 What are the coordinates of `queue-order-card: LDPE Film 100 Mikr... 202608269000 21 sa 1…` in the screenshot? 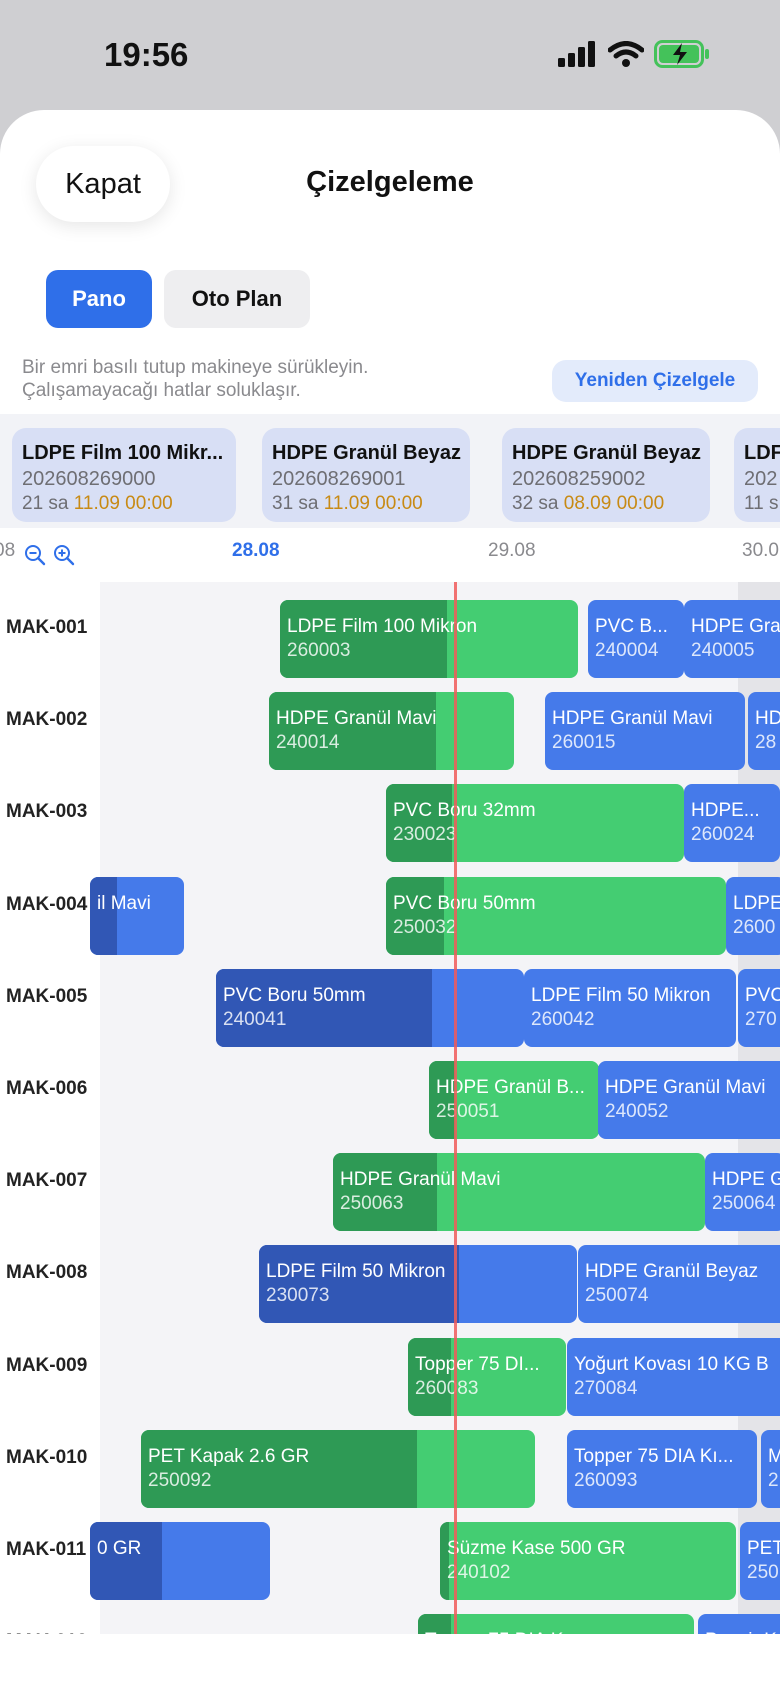 It's located at (124, 475).